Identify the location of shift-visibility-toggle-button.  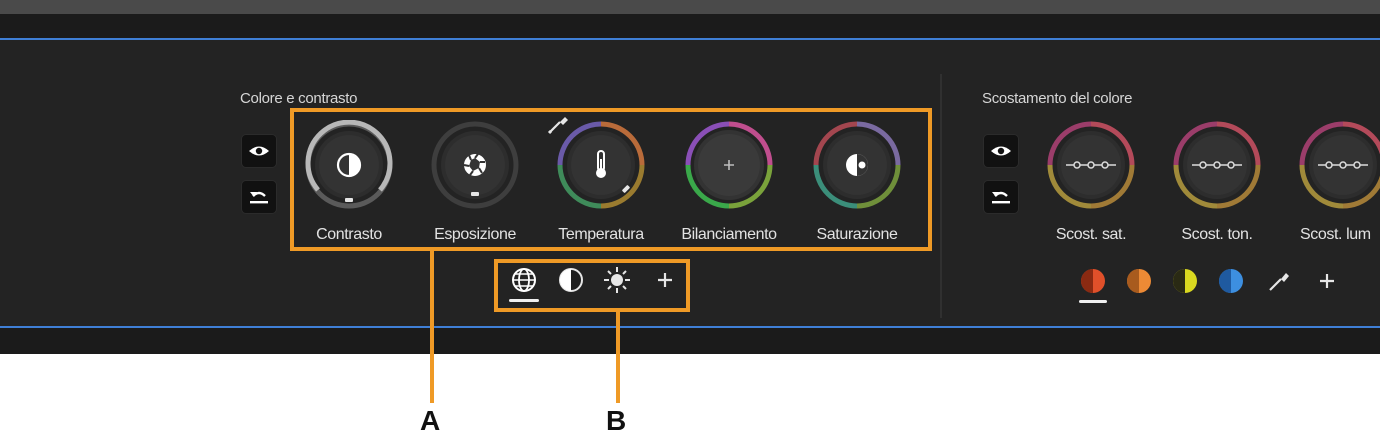
(1001, 151).